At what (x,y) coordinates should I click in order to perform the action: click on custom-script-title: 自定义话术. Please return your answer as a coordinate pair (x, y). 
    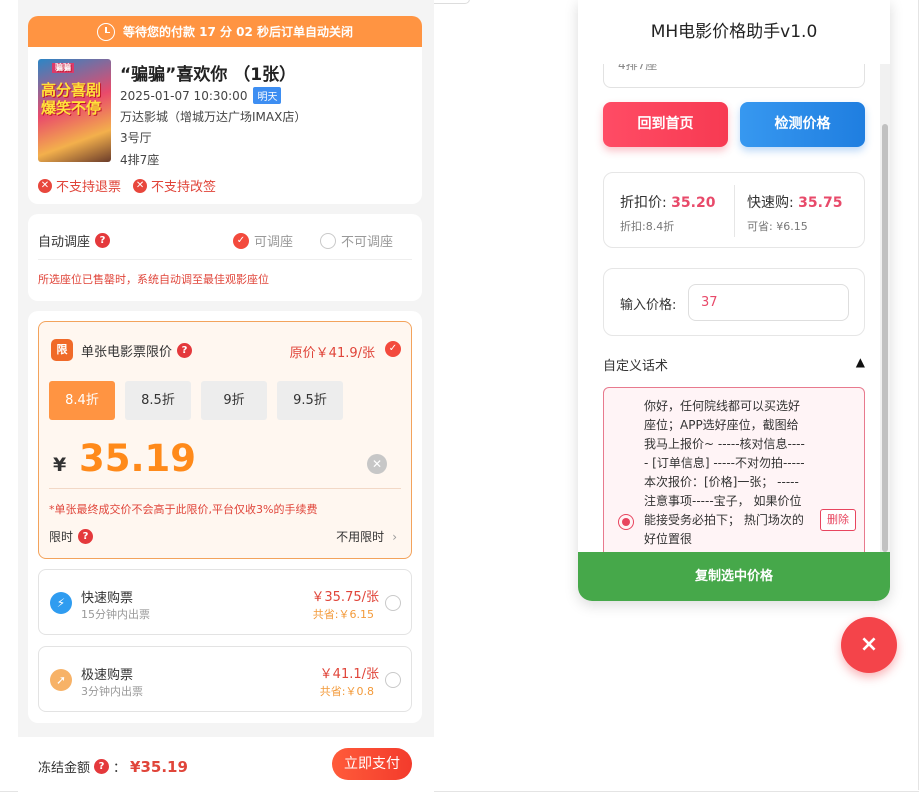
    Looking at the image, I should click on (636, 366).